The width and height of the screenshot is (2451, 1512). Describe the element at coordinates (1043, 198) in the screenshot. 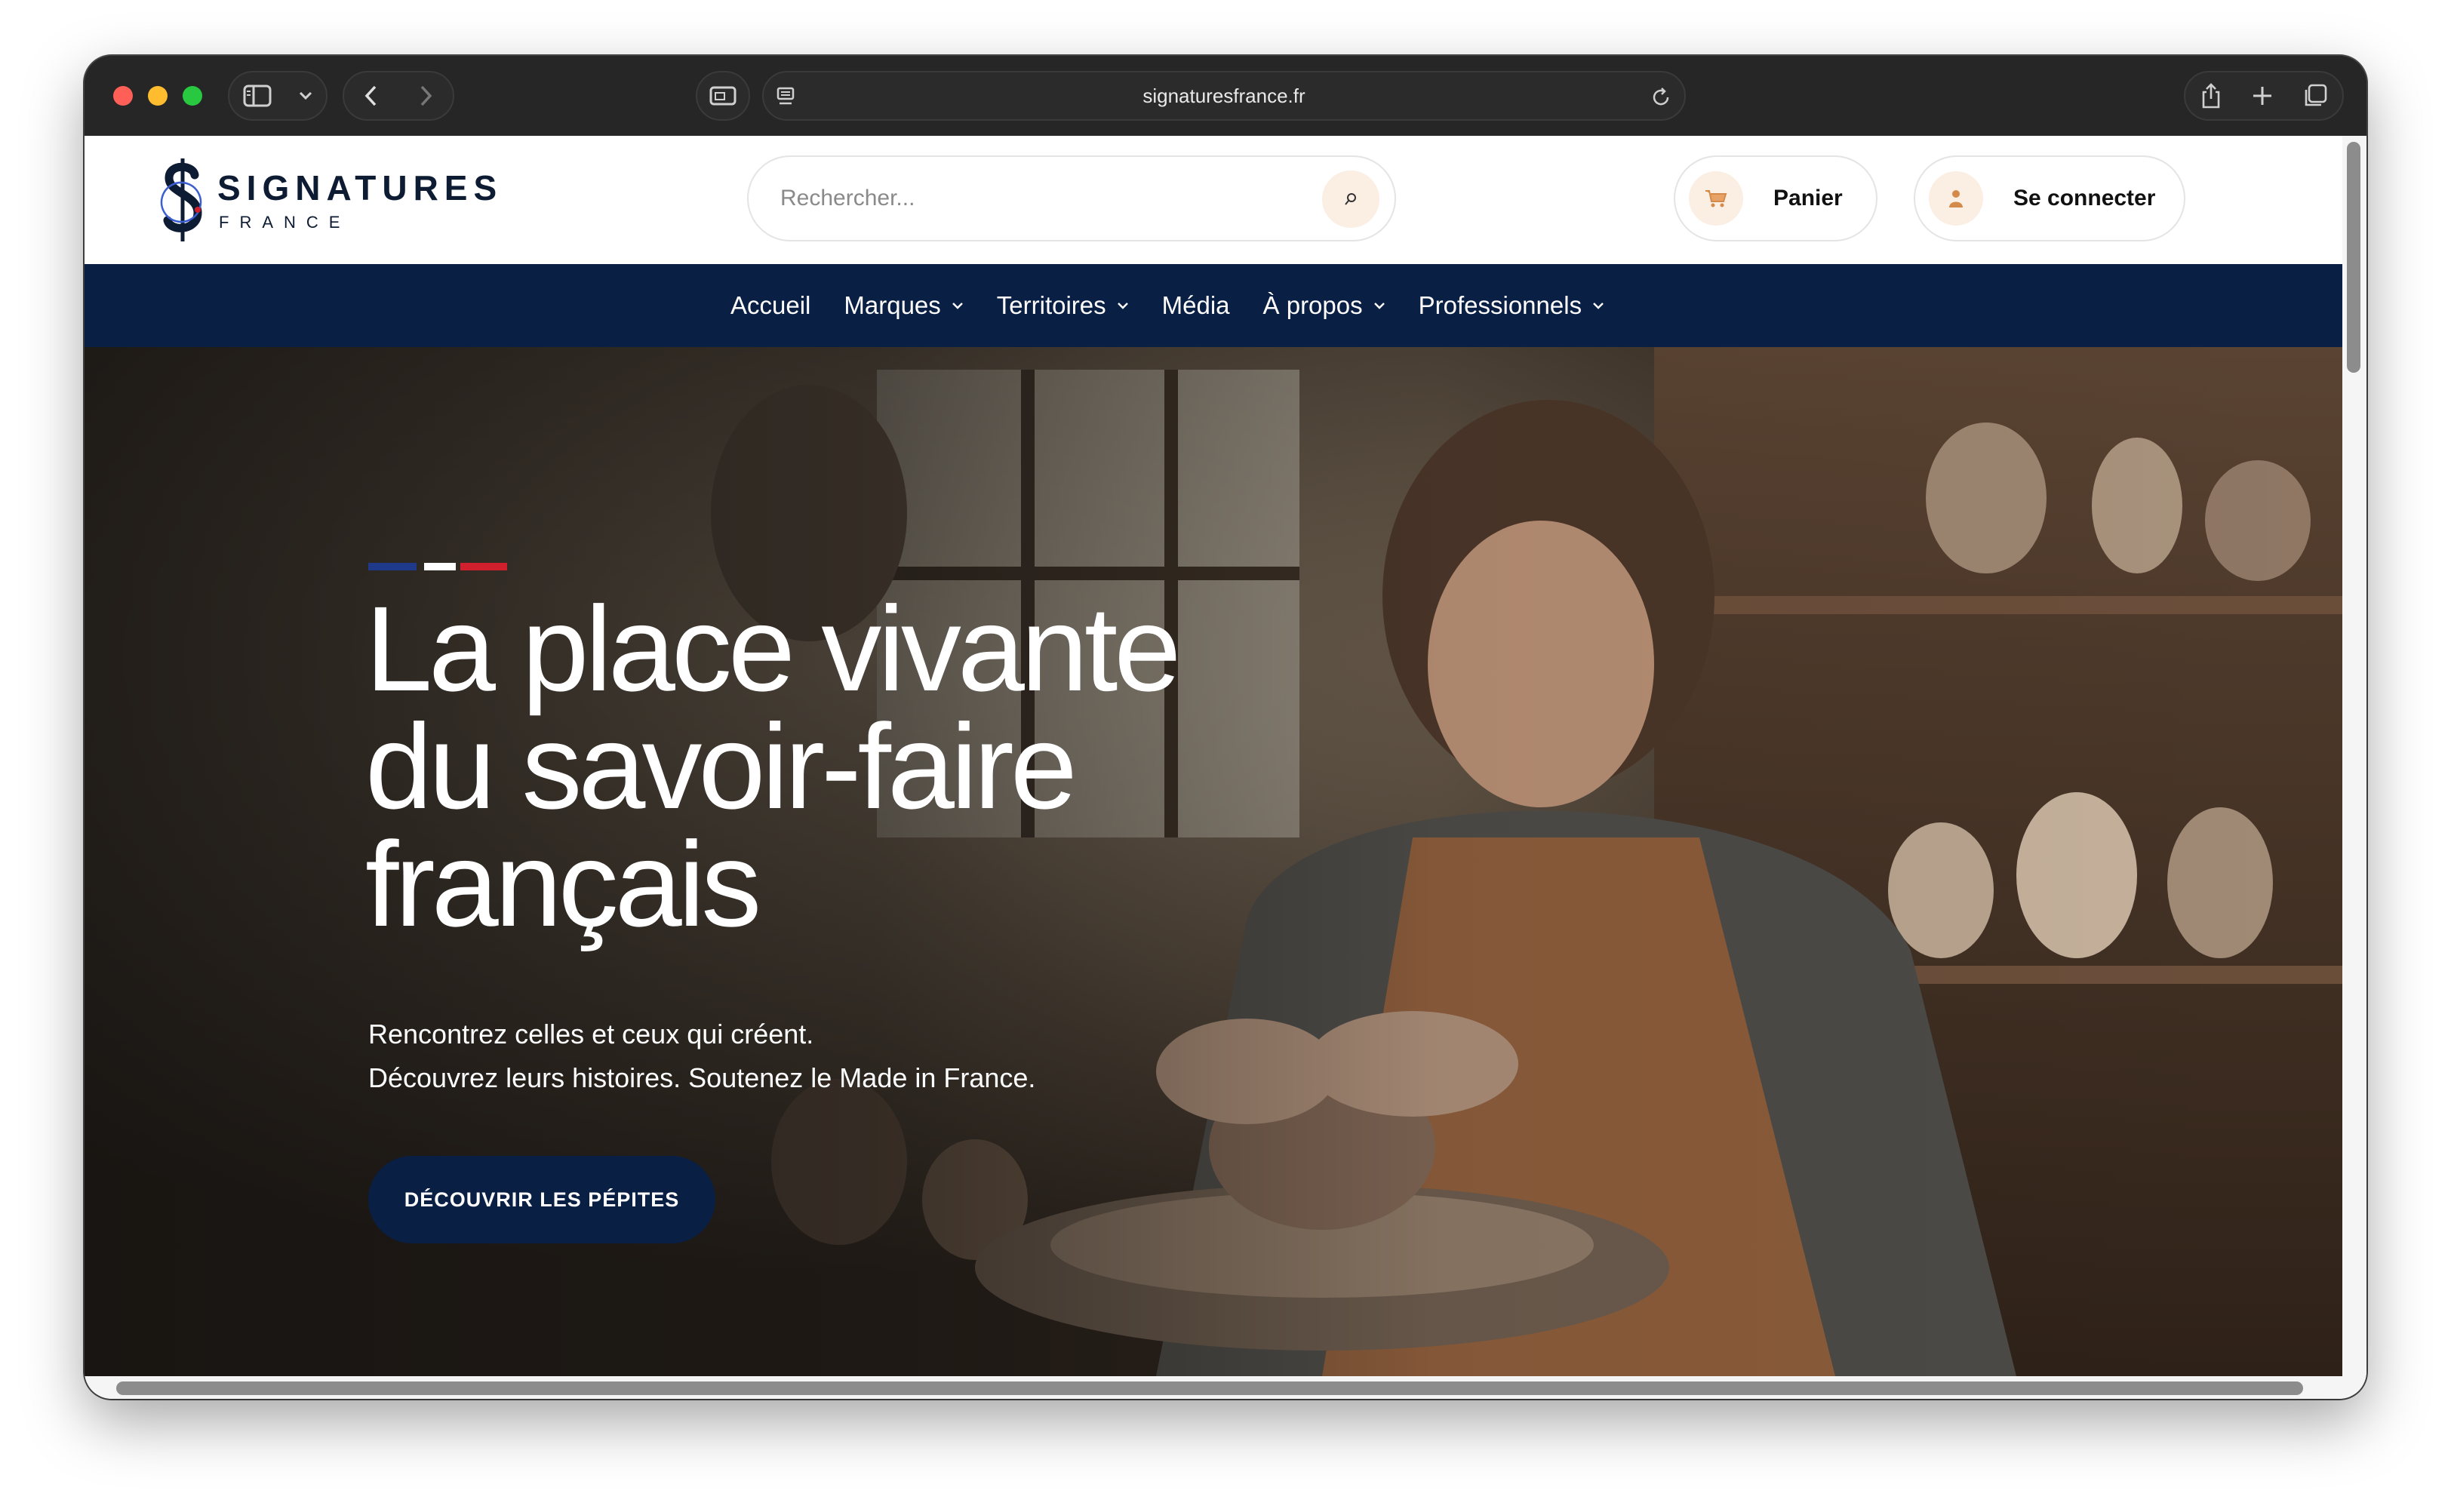

I see `search-input` at that location.